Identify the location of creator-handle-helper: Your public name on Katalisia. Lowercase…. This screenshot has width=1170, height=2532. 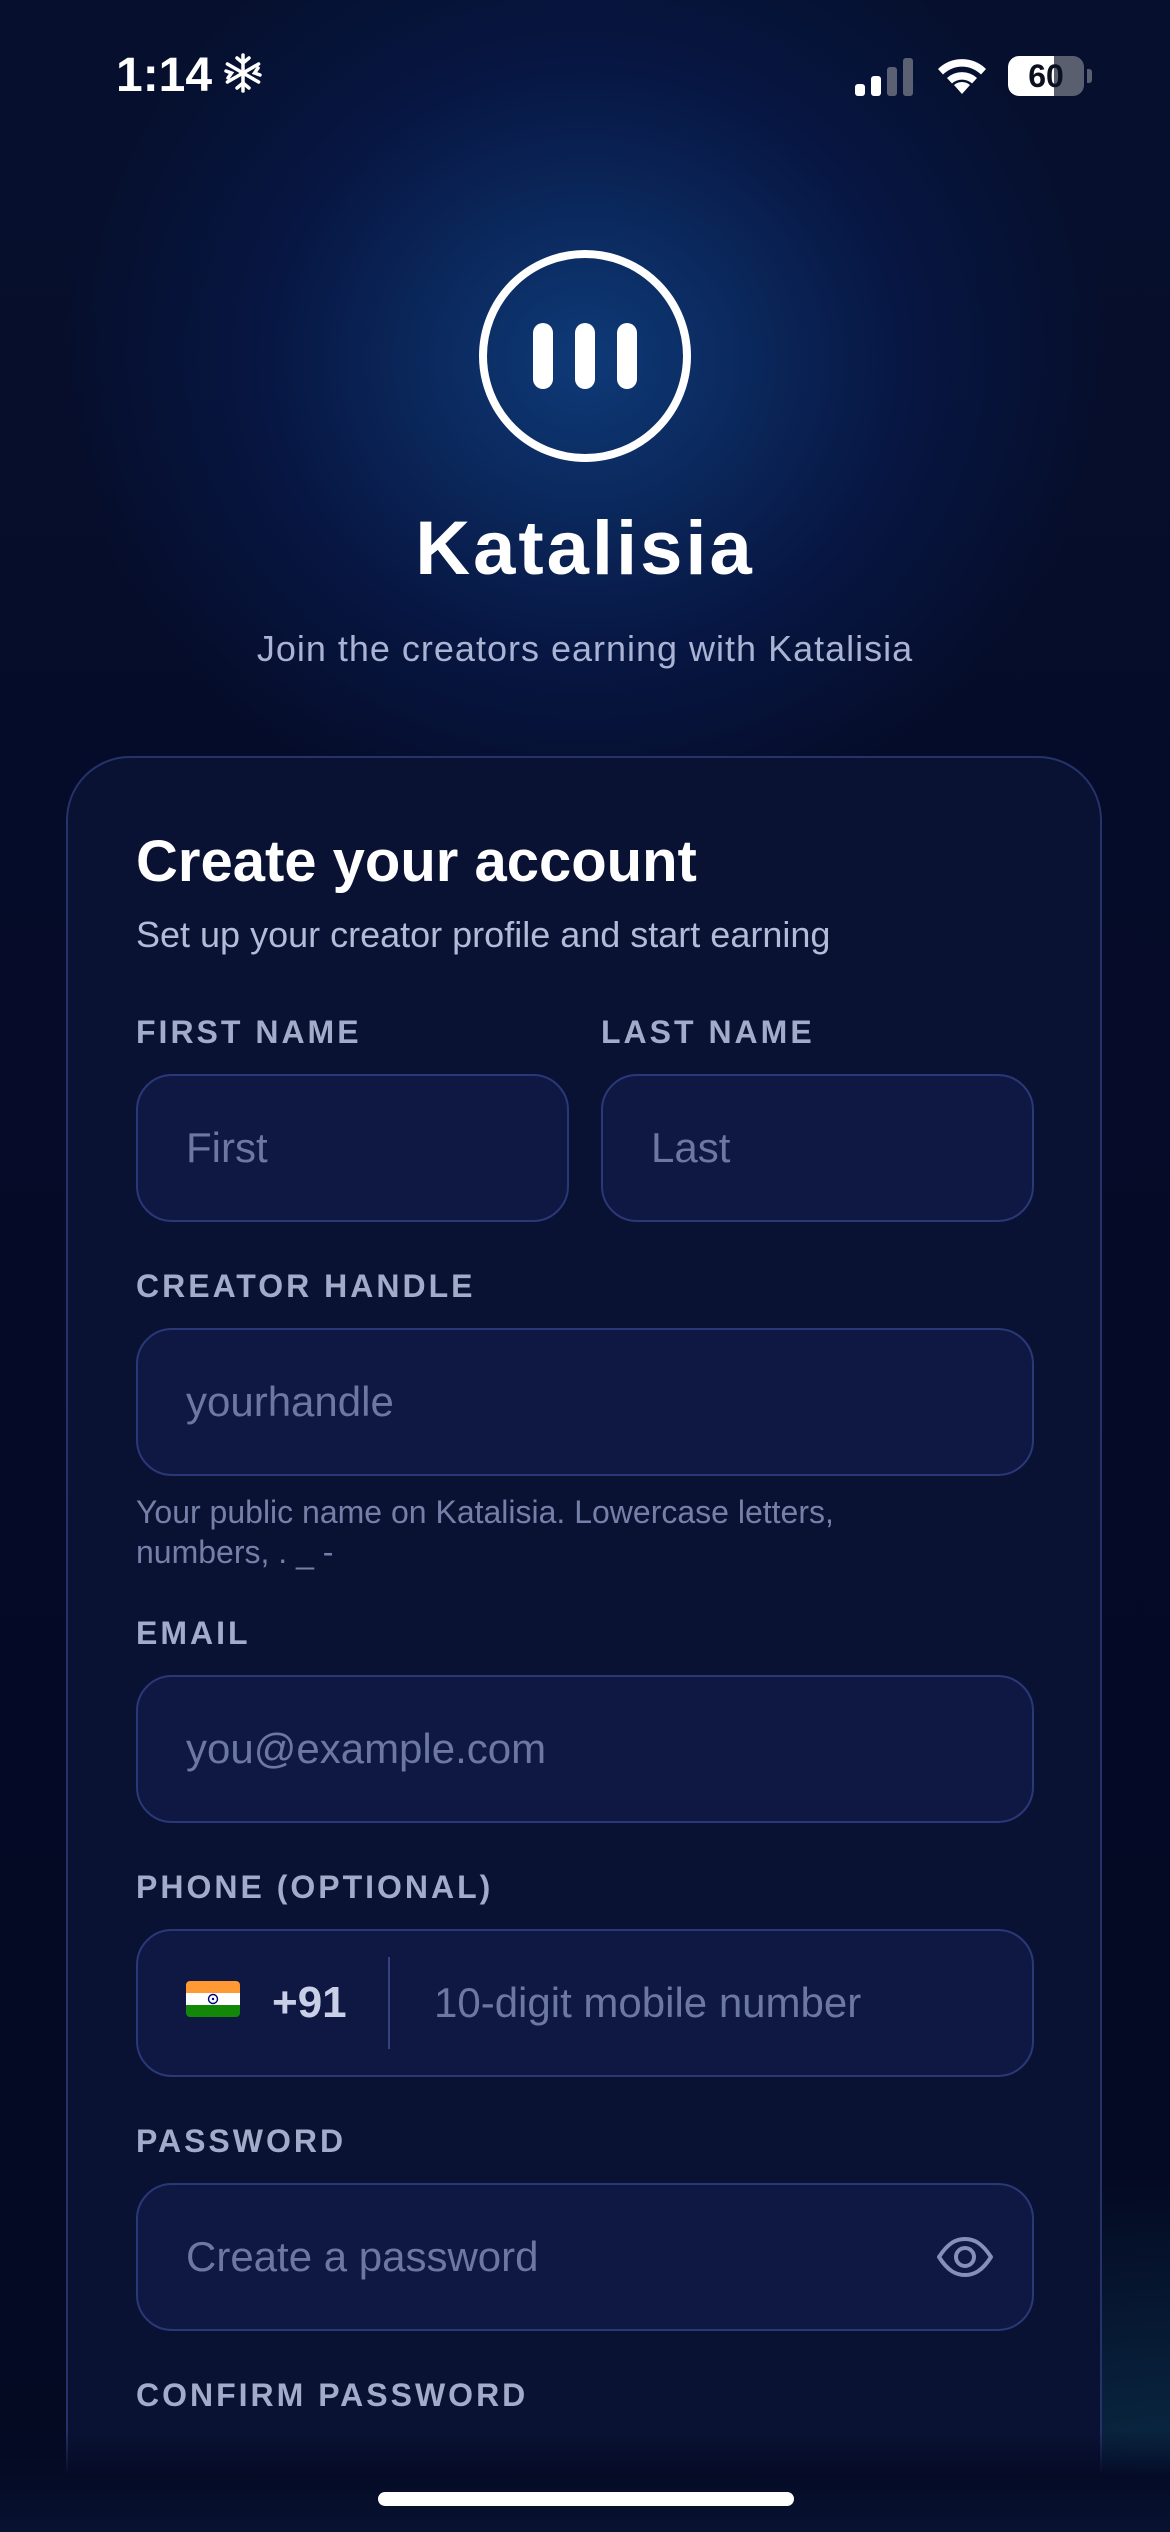
(485, 1532).